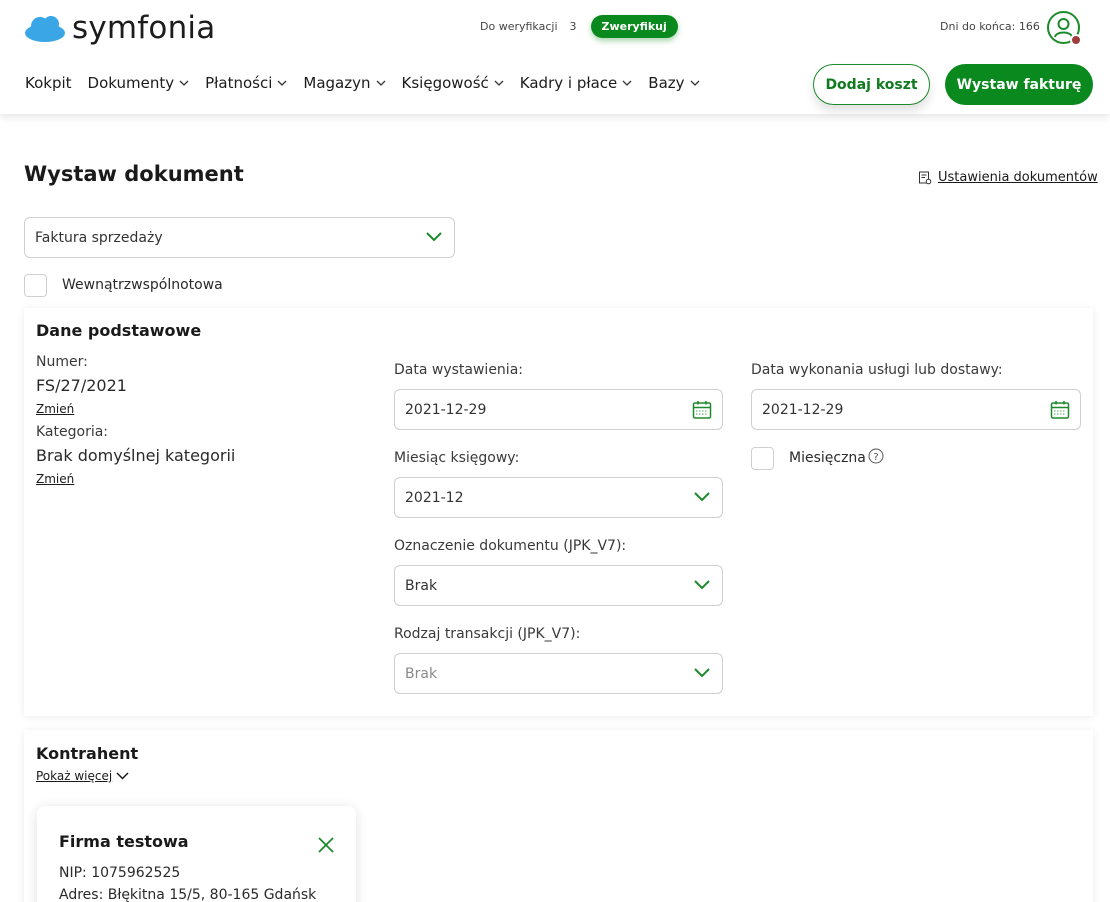 This screenshot has height=902, width=1110. I want to click on user-avatar, so click(1064, 28).